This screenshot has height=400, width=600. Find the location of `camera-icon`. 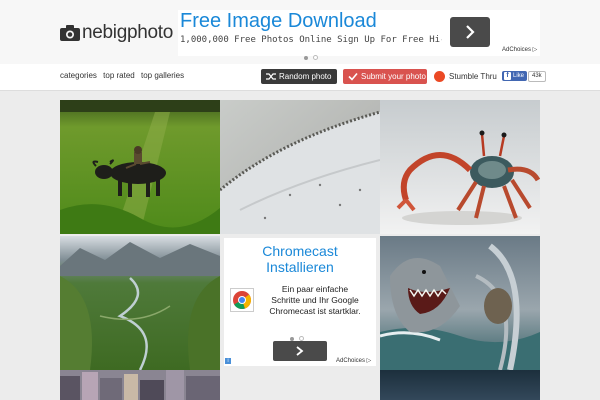

camera-icon is located at coordinates (70, 33).